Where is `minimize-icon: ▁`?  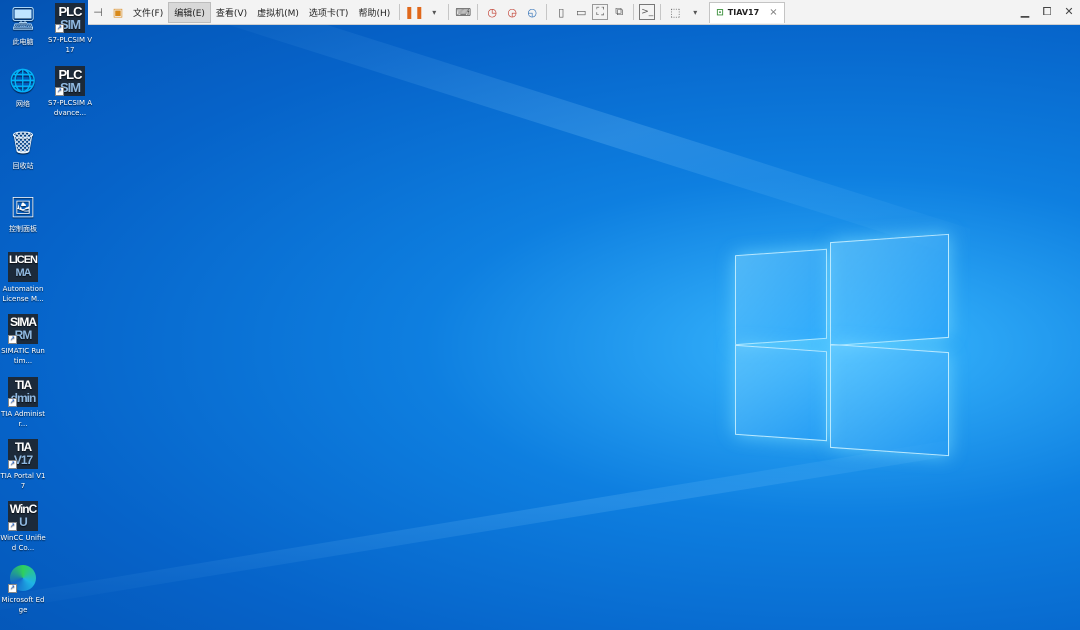
minimize-icon: ▁ is located at coordinates (1025, 12).